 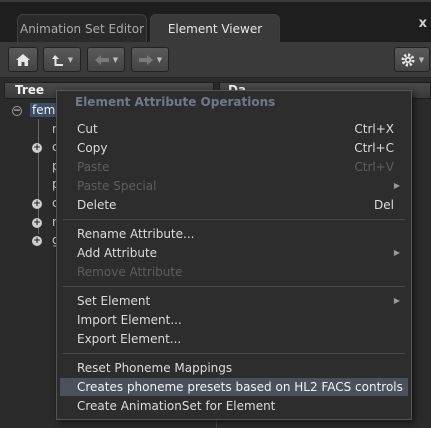 I want to click on shortcut-label: Del, so click(x=384, y=205).